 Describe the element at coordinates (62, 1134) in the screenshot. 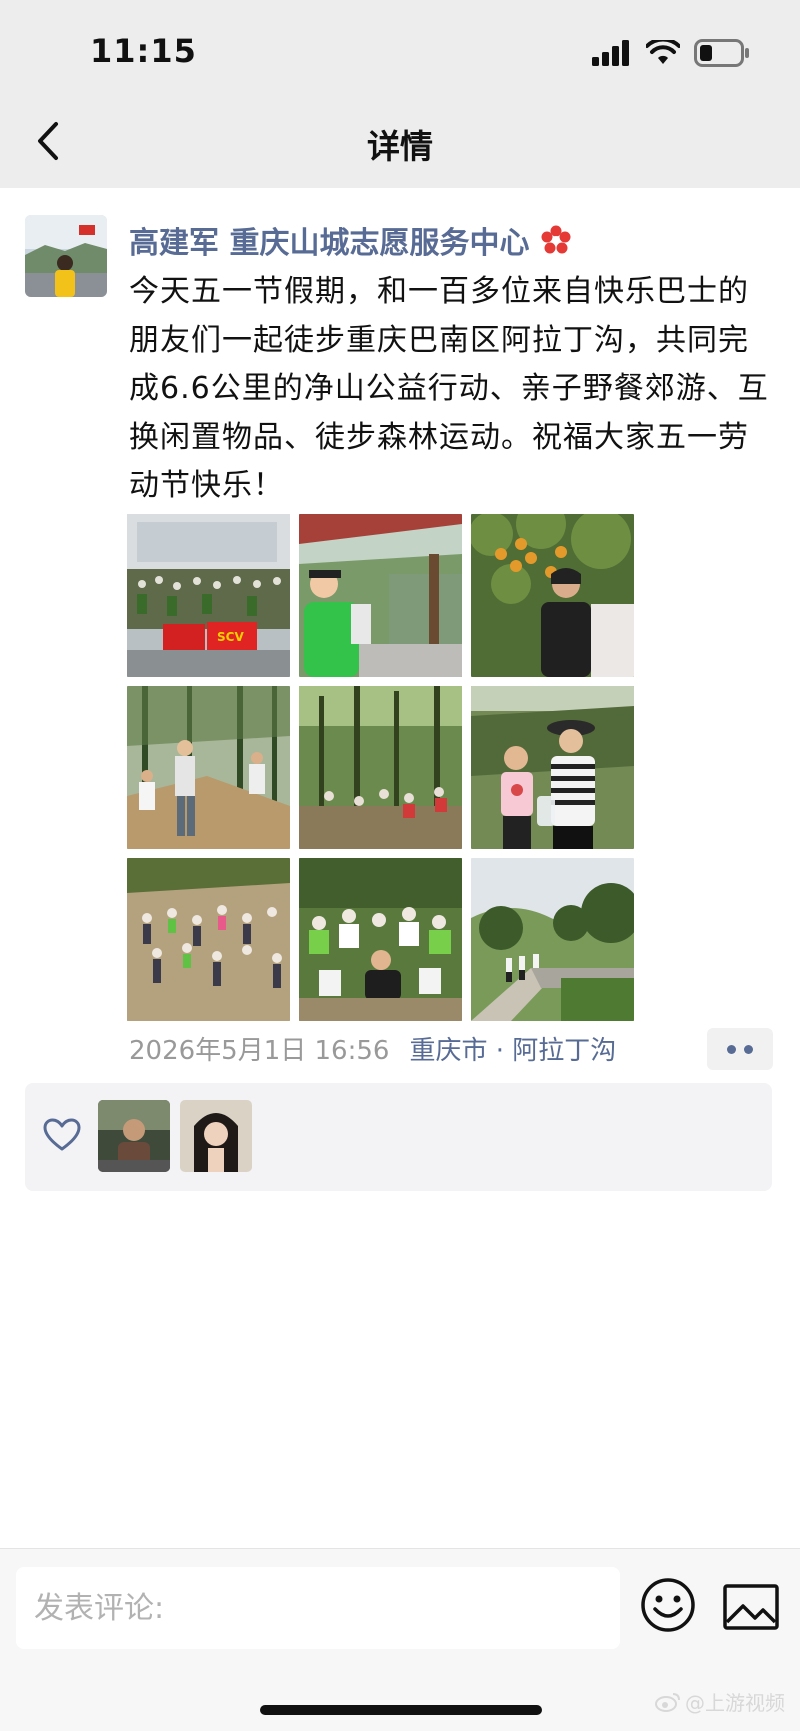

I see `heart-outline-icon` at that location.